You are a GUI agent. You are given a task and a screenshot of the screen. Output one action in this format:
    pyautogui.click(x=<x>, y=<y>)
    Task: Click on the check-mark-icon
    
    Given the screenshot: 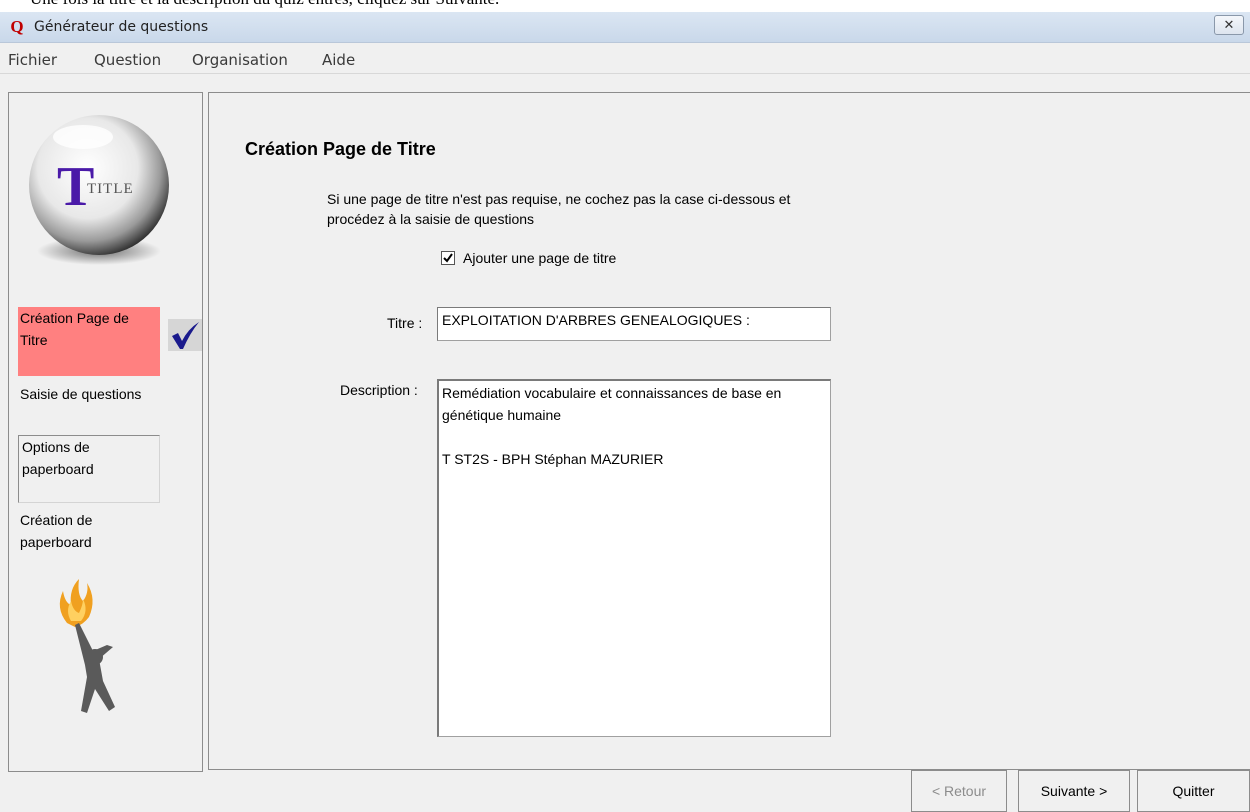 What is the action you would take?
    pyautogui.click(x=448, y=258)
    